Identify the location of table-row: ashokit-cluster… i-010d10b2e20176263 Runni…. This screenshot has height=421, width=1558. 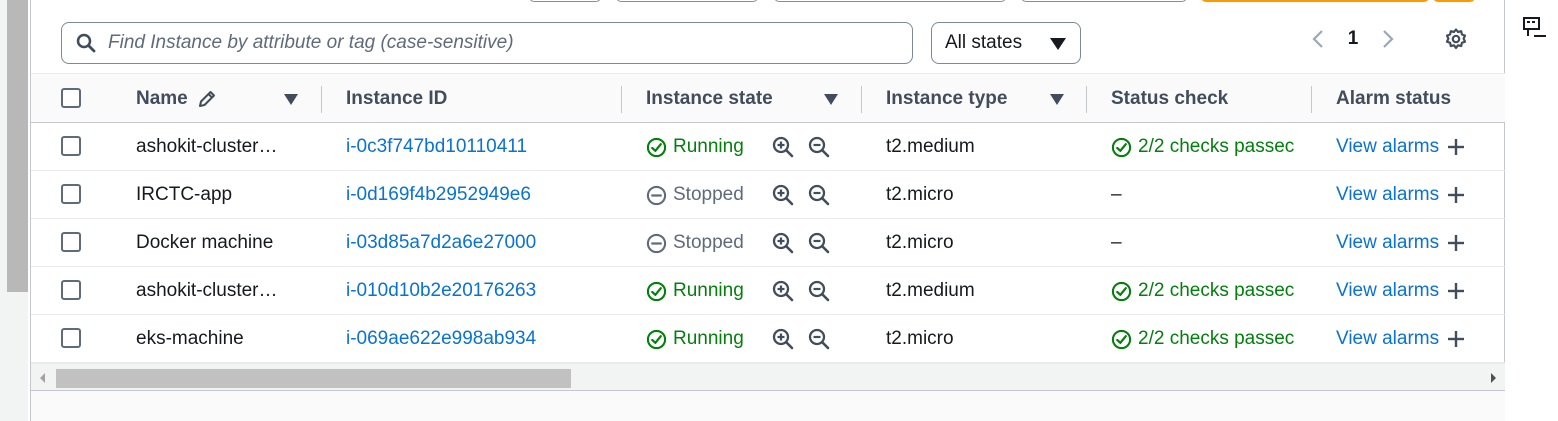
(768, 291).